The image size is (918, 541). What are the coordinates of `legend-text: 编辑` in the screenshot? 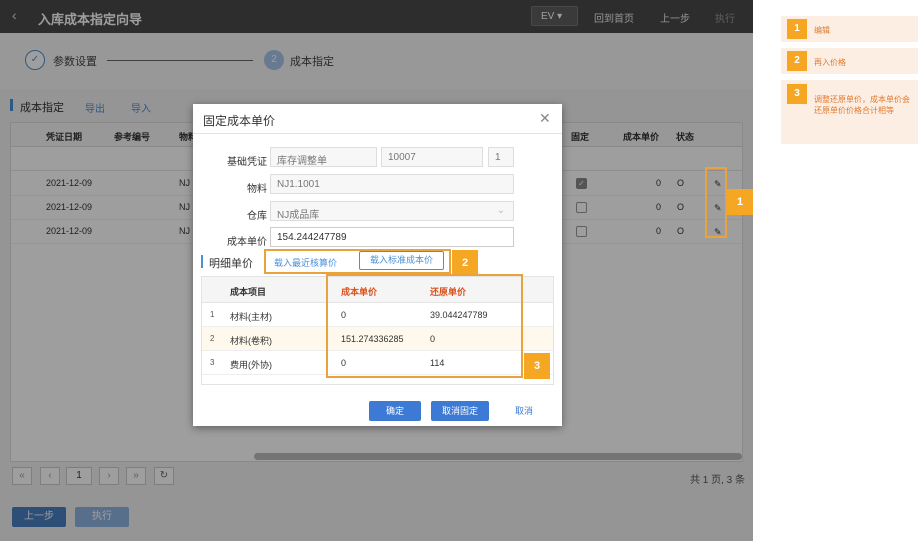 It's located at (822, 30).